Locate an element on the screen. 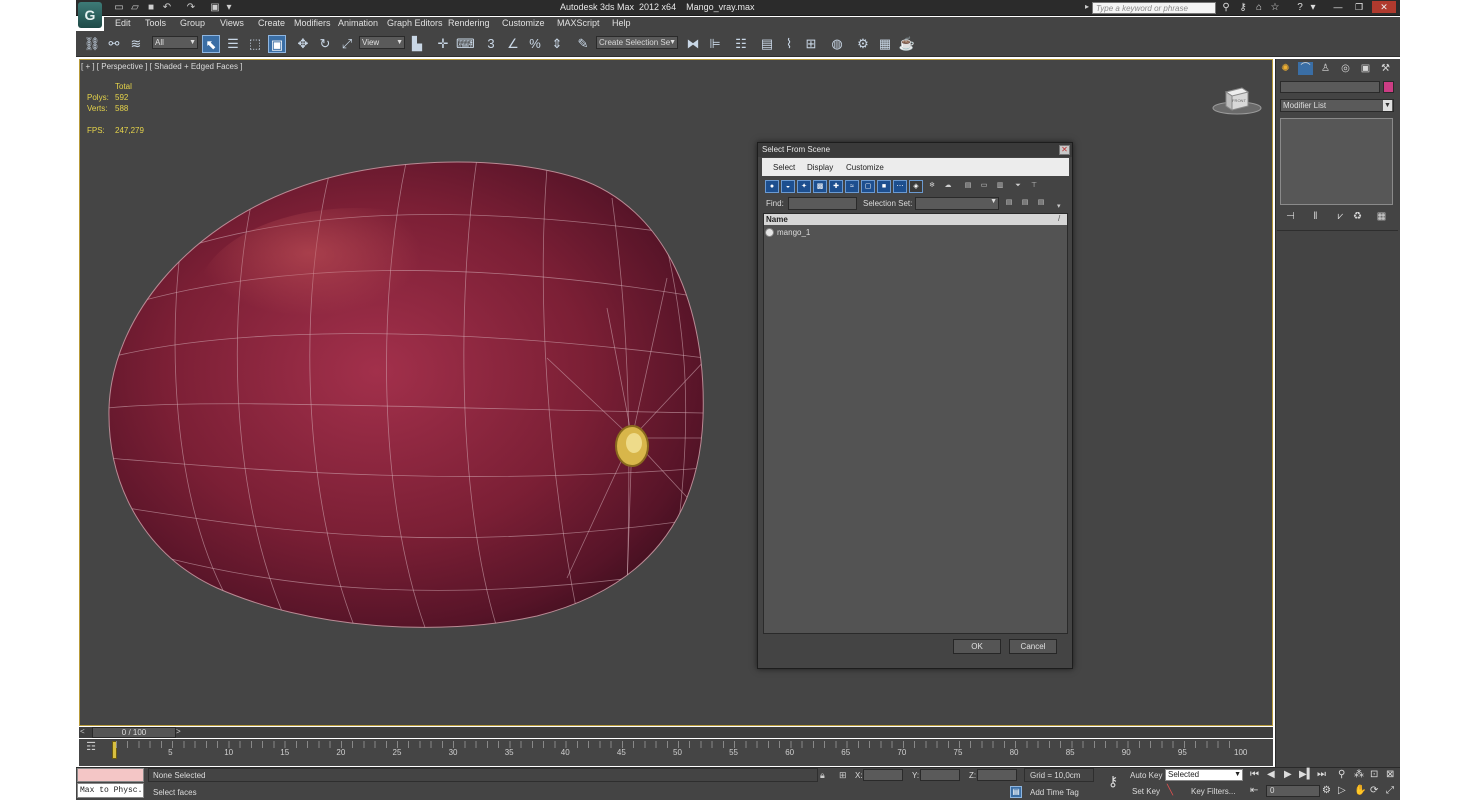 This screenshot has width=1480, height=800. select-and-manipulate-icon: ✛ is located at coordinates (443, 44).